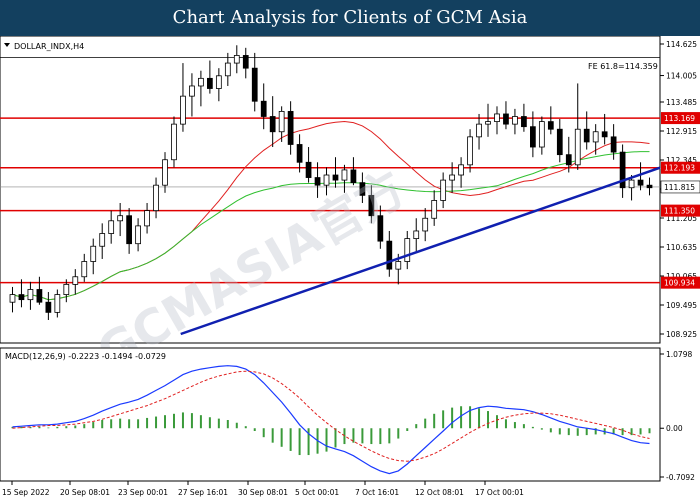  I want to click on level-tag-label: 113.169, so click(679, 118).